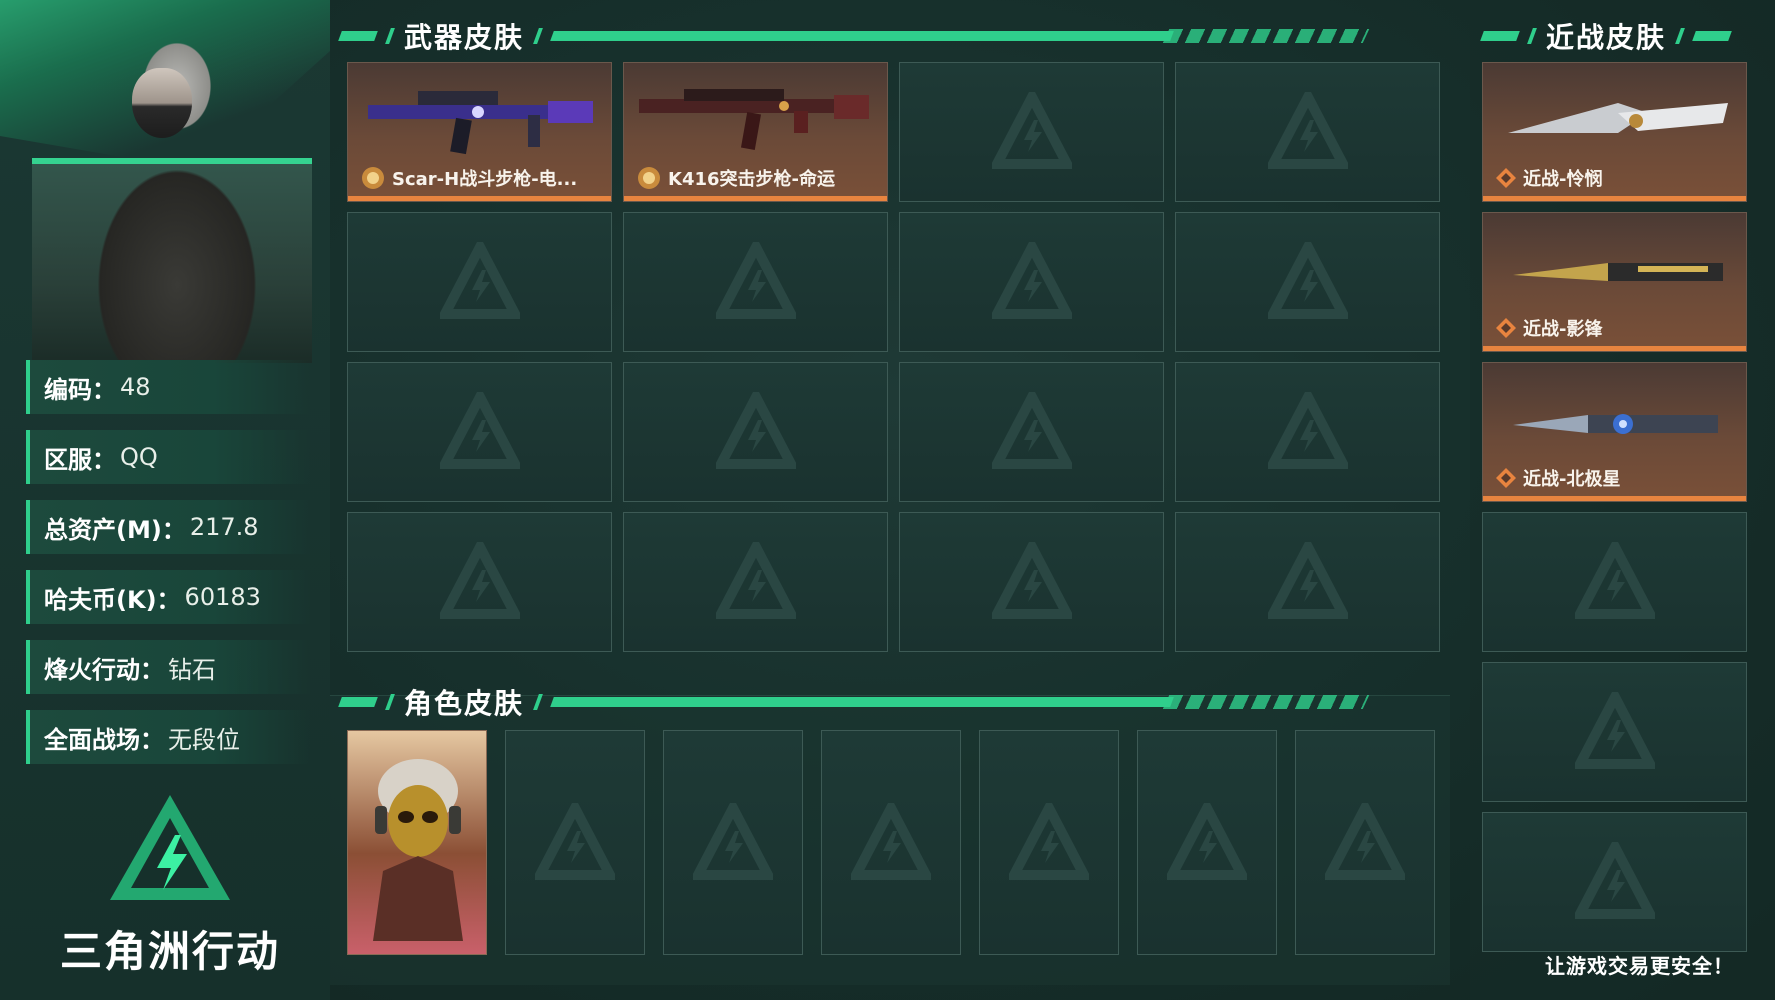 This screenshot has width=1775, height=1000. I want to click on info-row-operation-rank: 烽火行动： 钻石, so click(168, 667).